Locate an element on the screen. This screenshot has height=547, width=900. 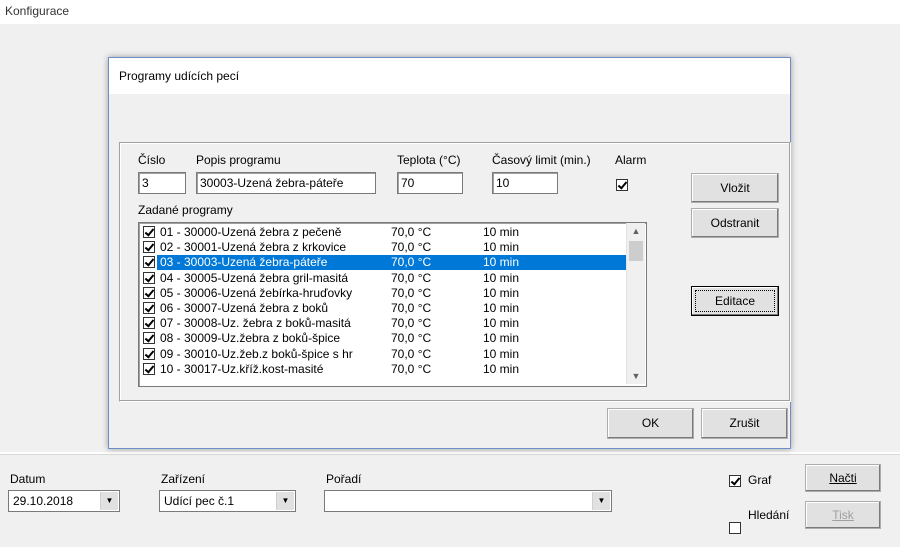
tisk-button-label: Tisk is located at coordinates (843, 515).